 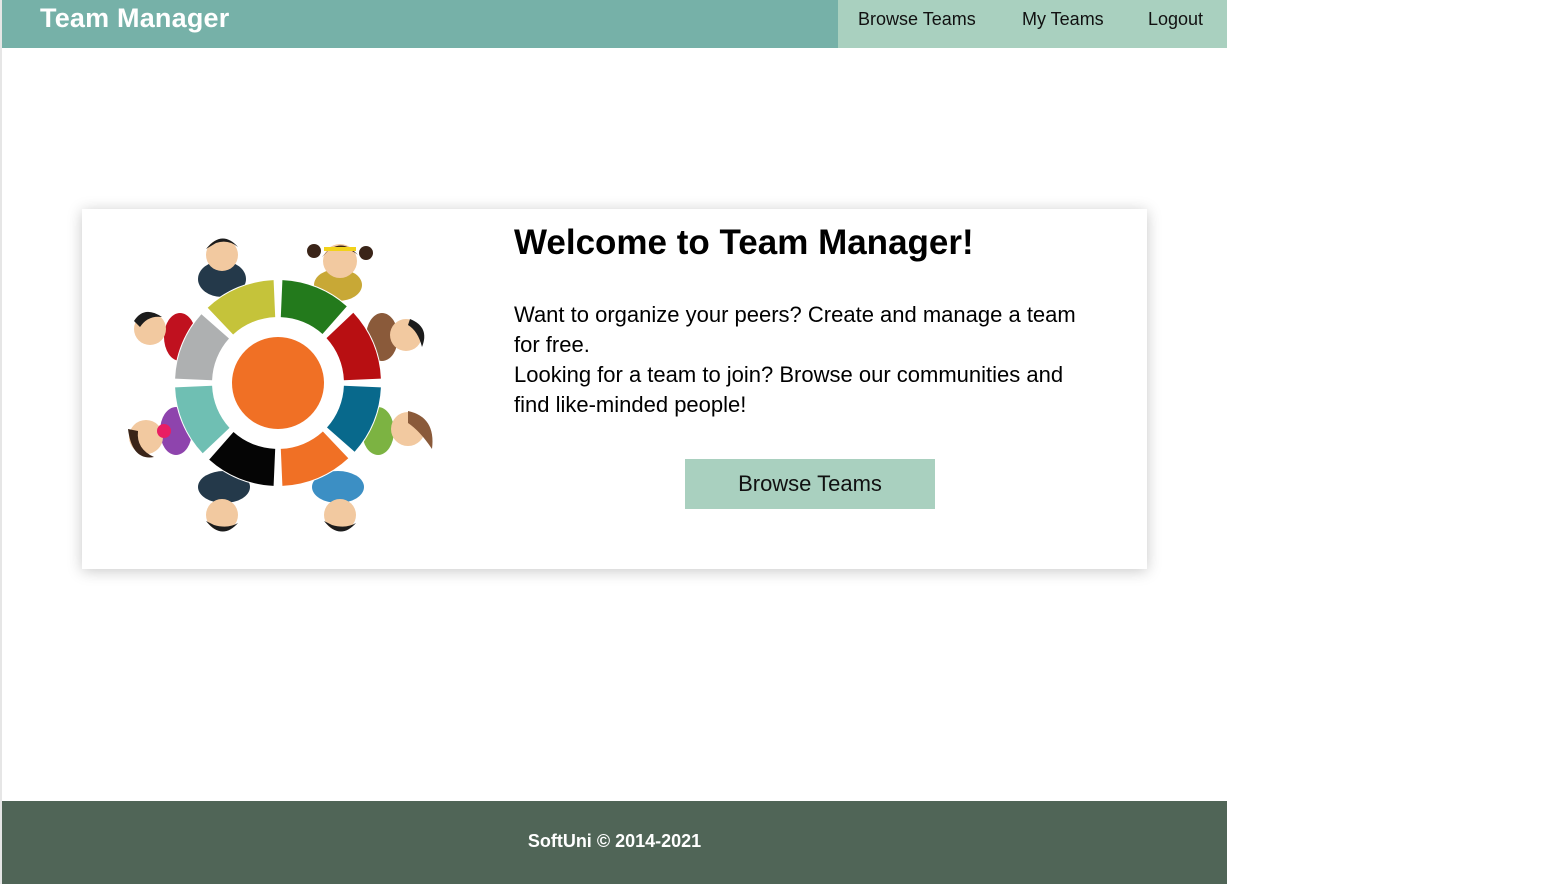 I want to click on copyright-text: SoftUni © 2014-2021, so click(x=614, y=841).